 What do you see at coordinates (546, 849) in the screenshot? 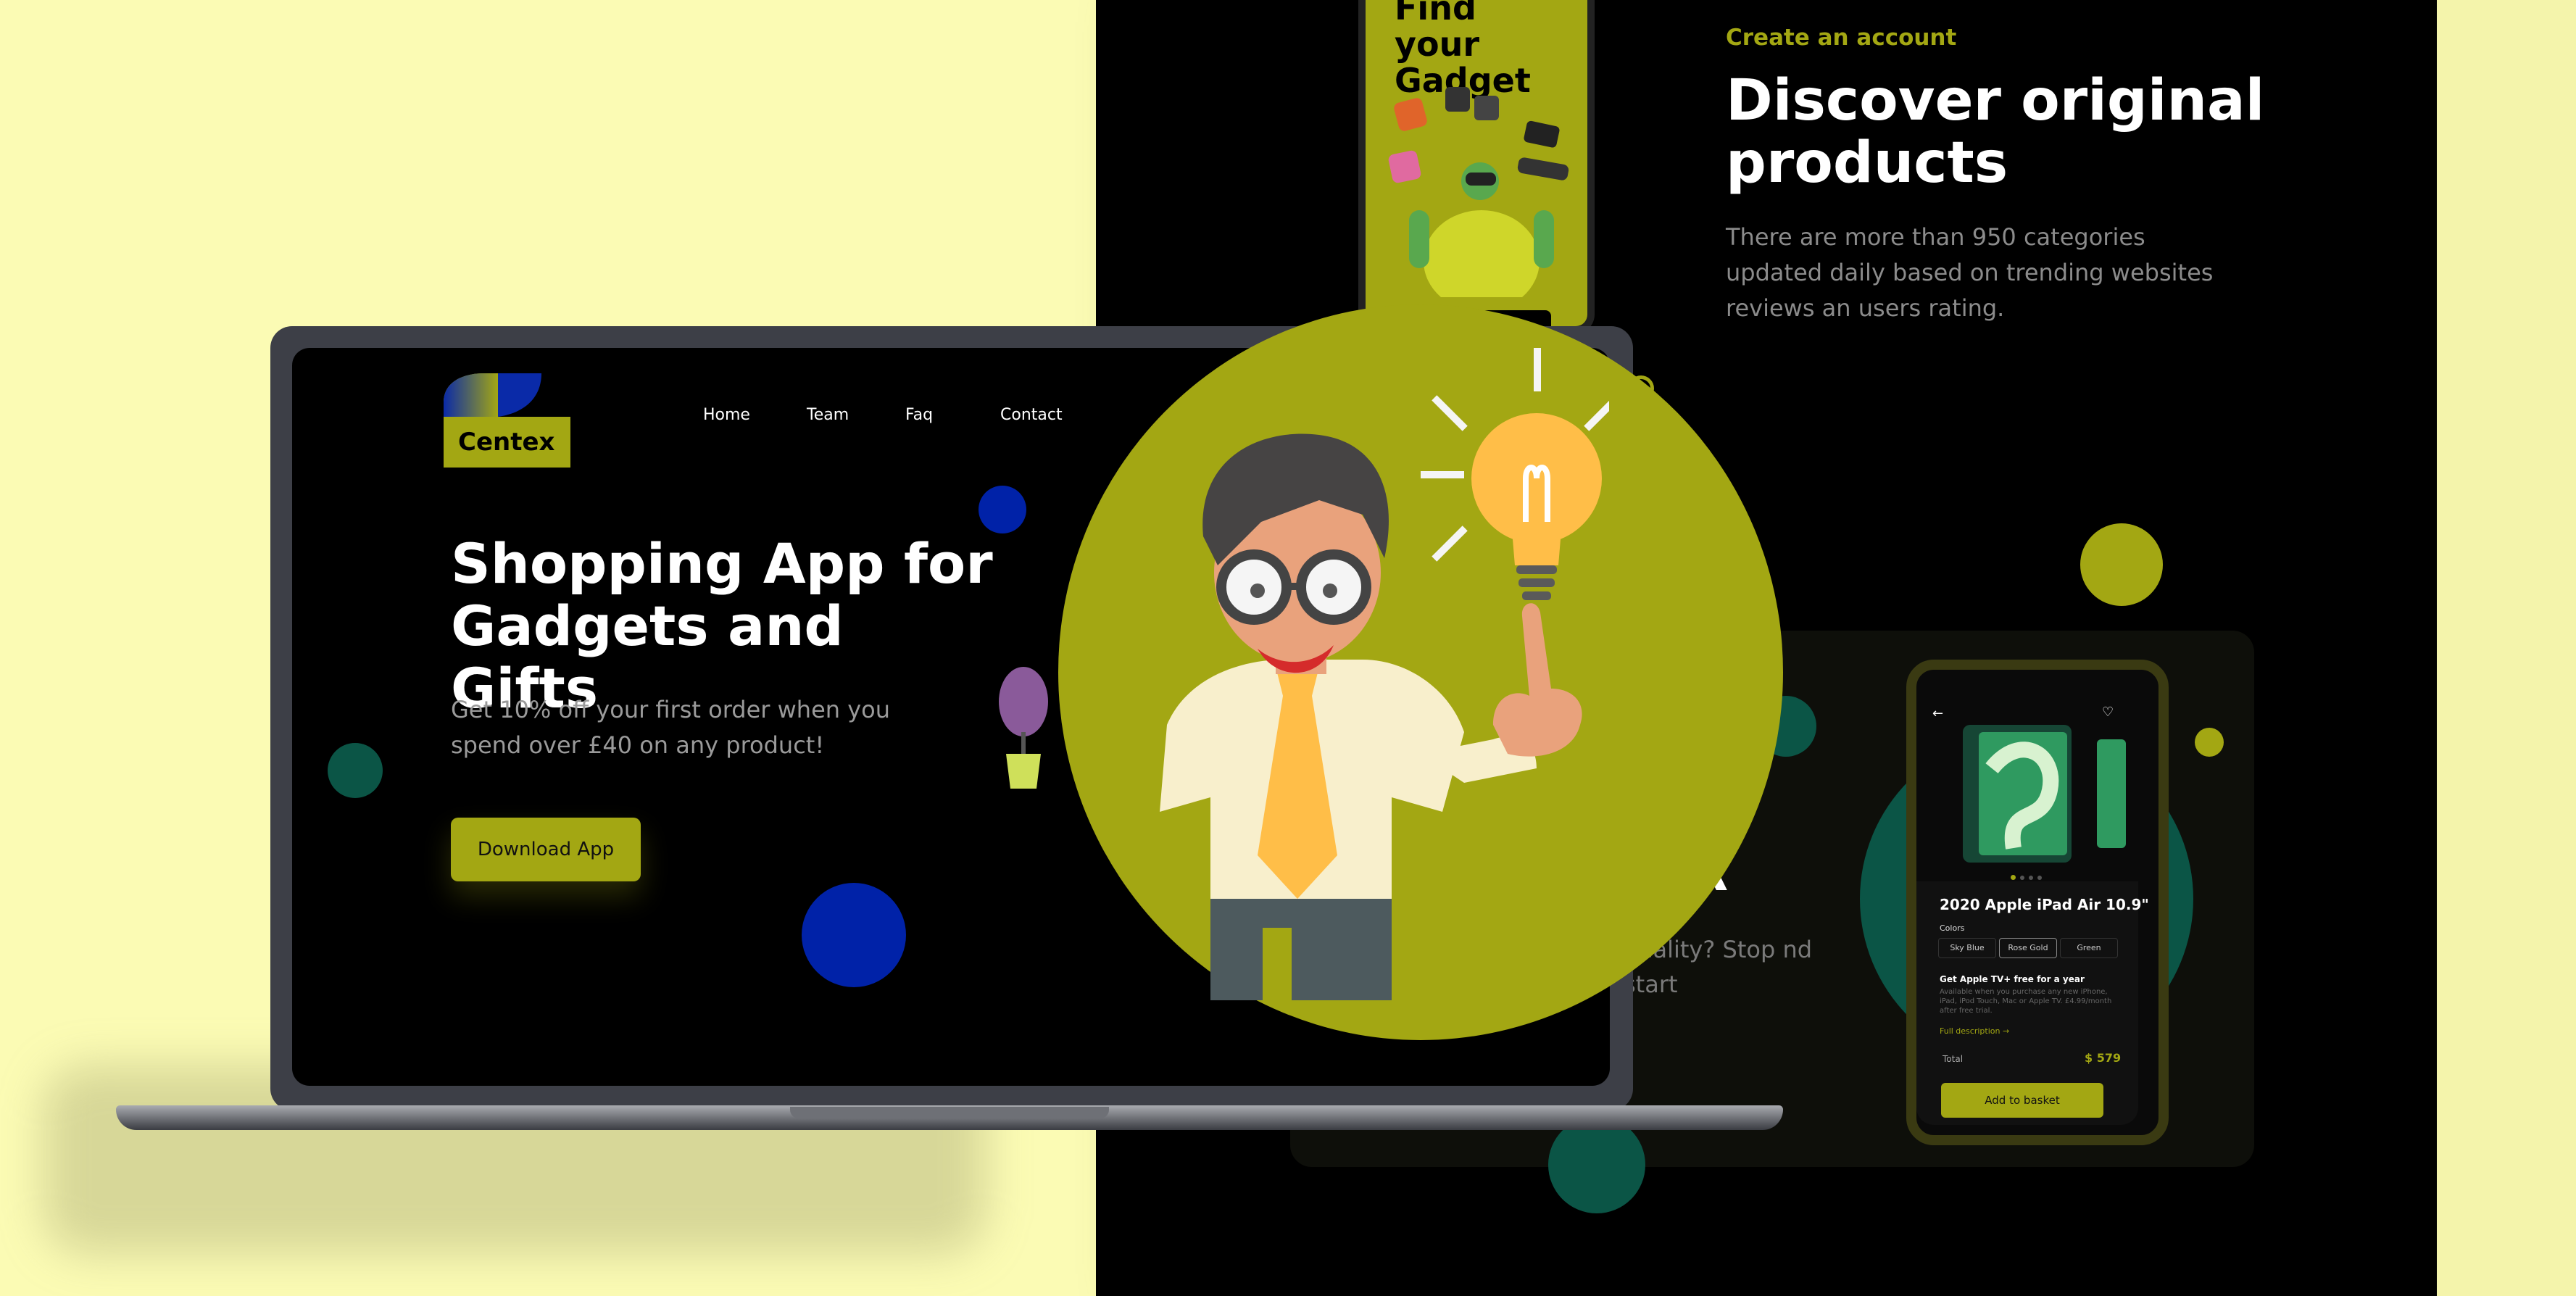
I see `download-app-button: Download App` at bounding box center [546, 849].